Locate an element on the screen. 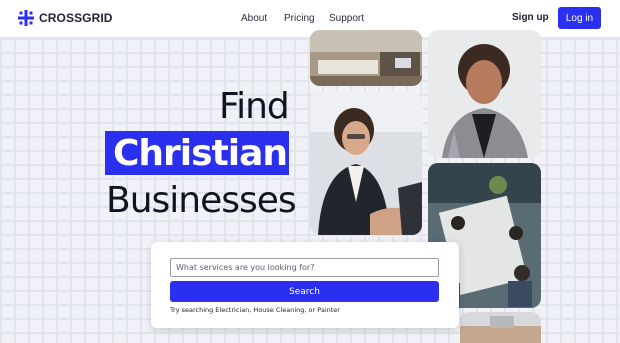 Image resolution: width=620 pixels, height=343 pixels. service-search-input is located at coordinates (304, 267).